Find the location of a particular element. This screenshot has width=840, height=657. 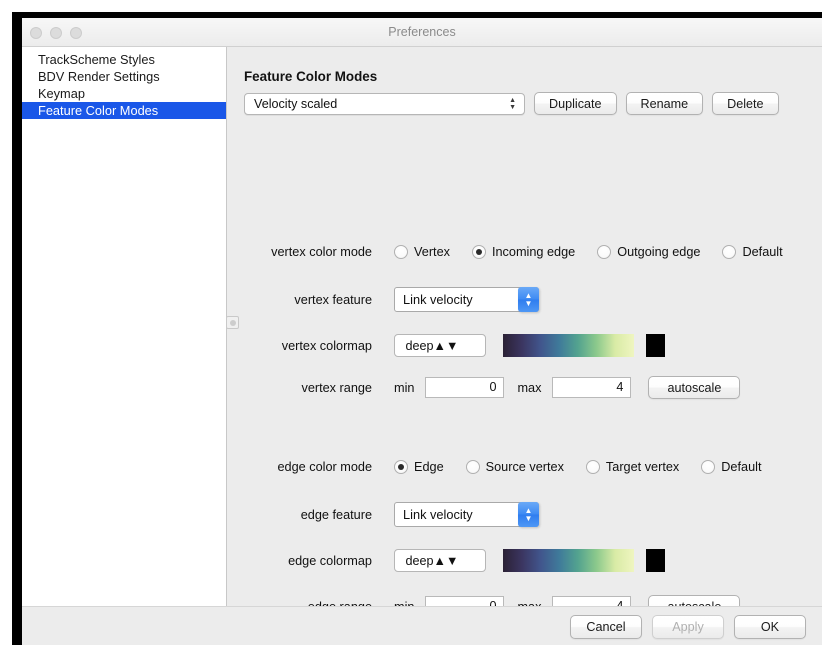

radio-vertex: Vertex is located at coordinates (422, 252).